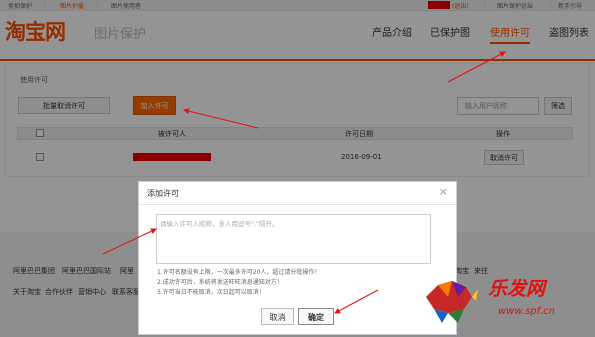 This screenshot has width=595, height=337. What do you see at coordinates (476, 67) in the screenshot?
I see `arrow-to-nav` at bounding box center [476, 67].